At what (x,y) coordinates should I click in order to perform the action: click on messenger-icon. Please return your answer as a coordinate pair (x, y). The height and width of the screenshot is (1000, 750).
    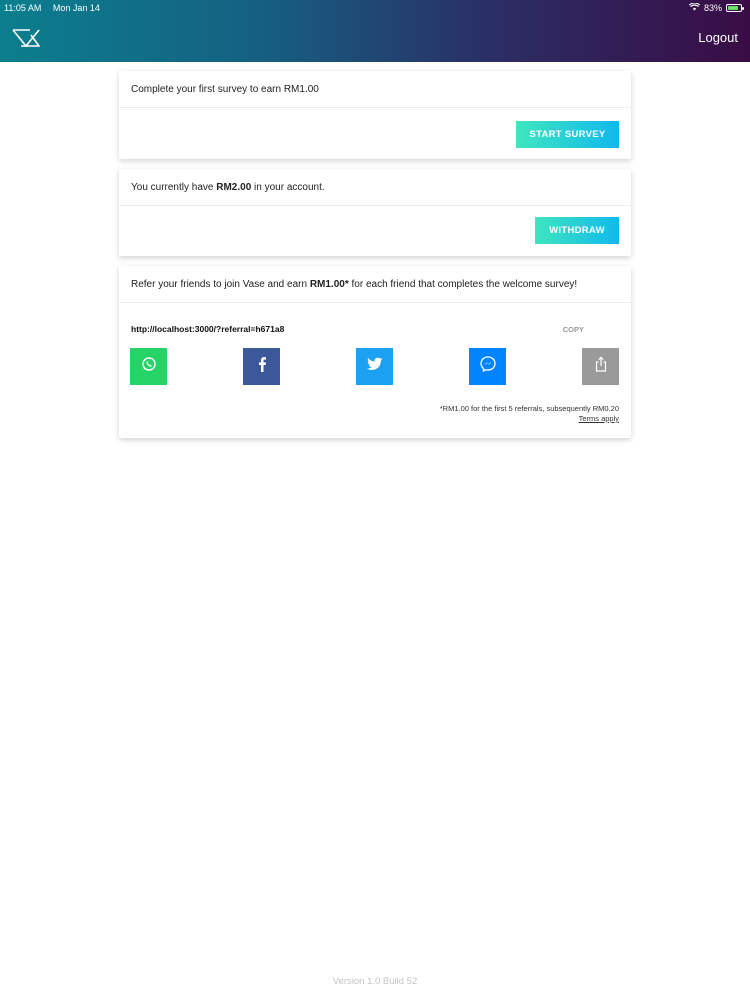
    Looking at the image, I should click on (487, 366).